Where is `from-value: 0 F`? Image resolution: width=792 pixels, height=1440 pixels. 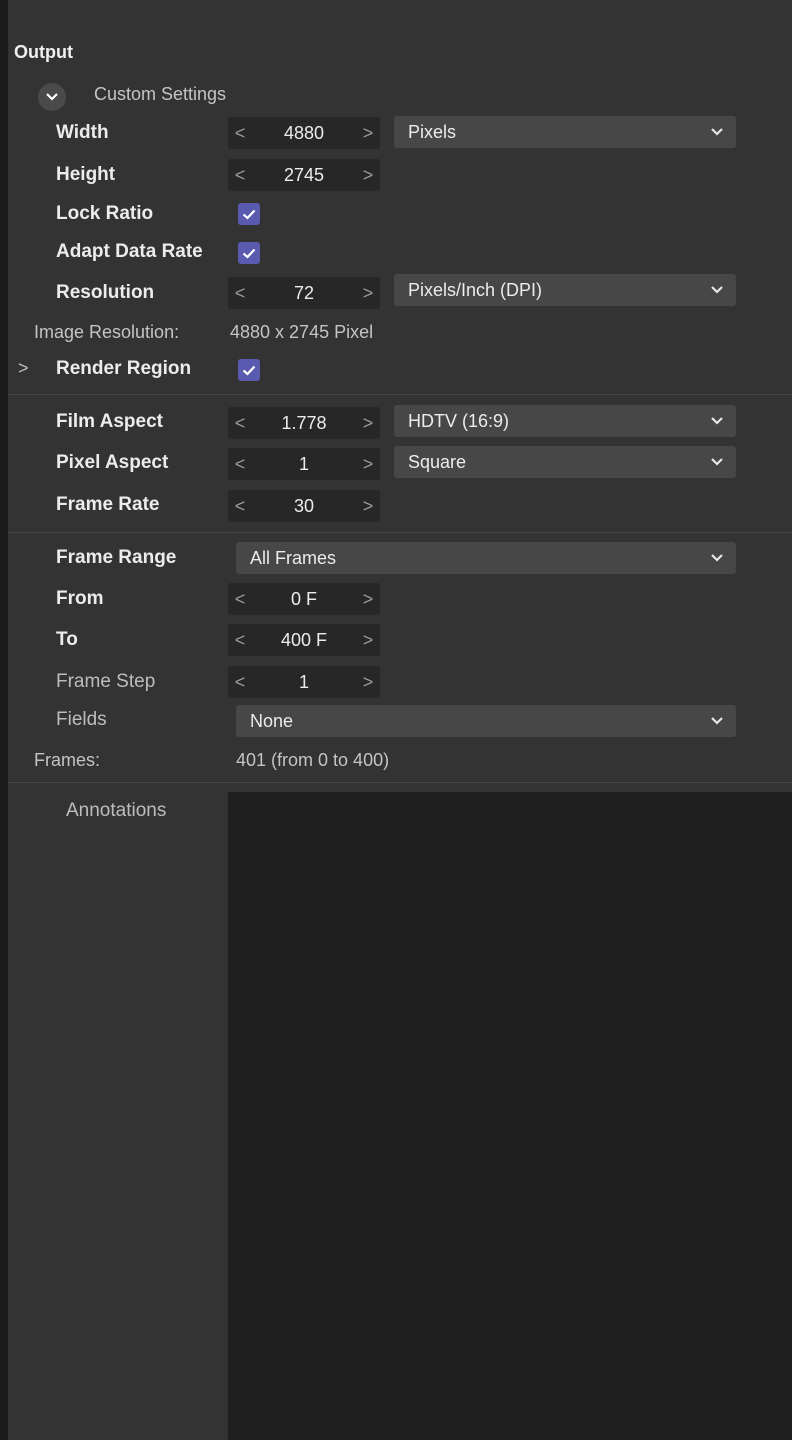 from-value: 0 F is located at coordinates (304, 599).